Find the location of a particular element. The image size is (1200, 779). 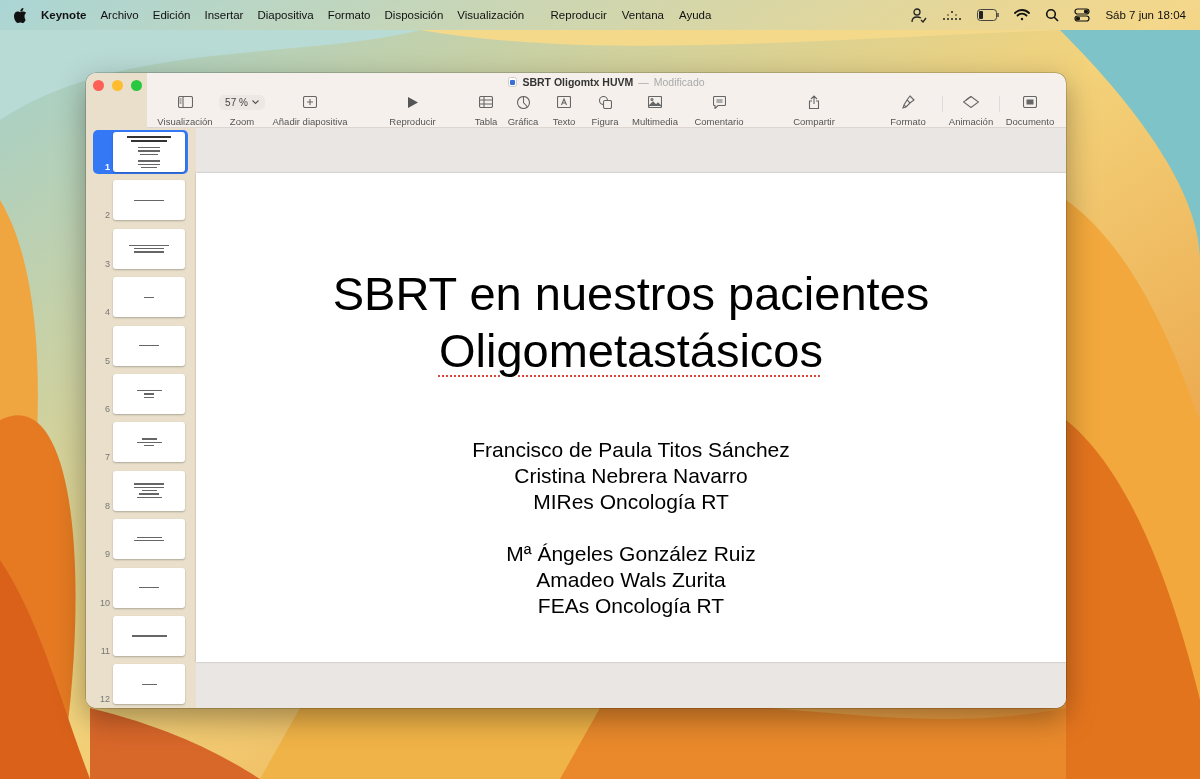

author-line: Francisco de Paula Titos Sánchez is located at coordinates (631, 450).